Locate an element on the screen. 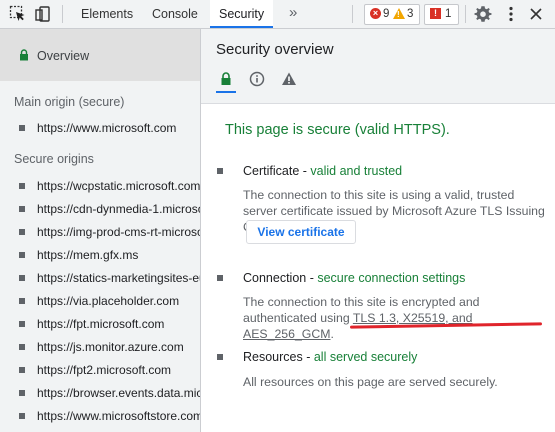 The width and height of the screenshot is (555, 432). main-origin-heading: Main origin (secure) is located at coordinates (69, 102).